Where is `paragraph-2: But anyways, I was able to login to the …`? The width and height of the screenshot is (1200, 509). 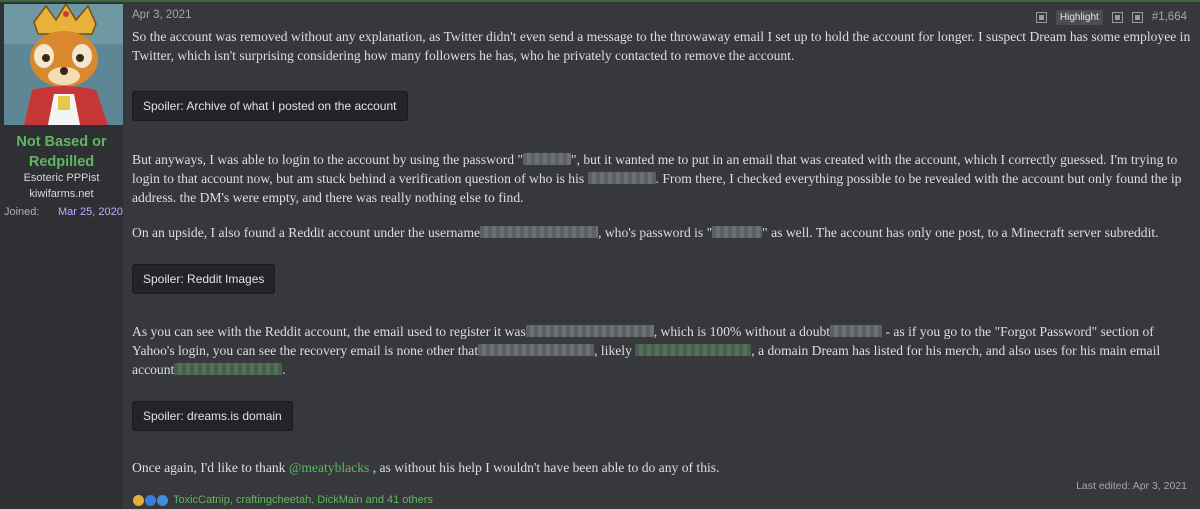 paragraph-2: But anyways, I was able to login to the … is located at coordinates (662, 178).